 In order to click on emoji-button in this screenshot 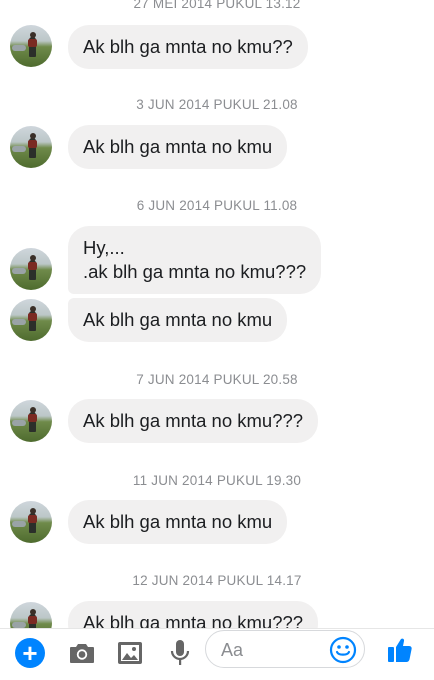, I will do `click(343, 650)`.